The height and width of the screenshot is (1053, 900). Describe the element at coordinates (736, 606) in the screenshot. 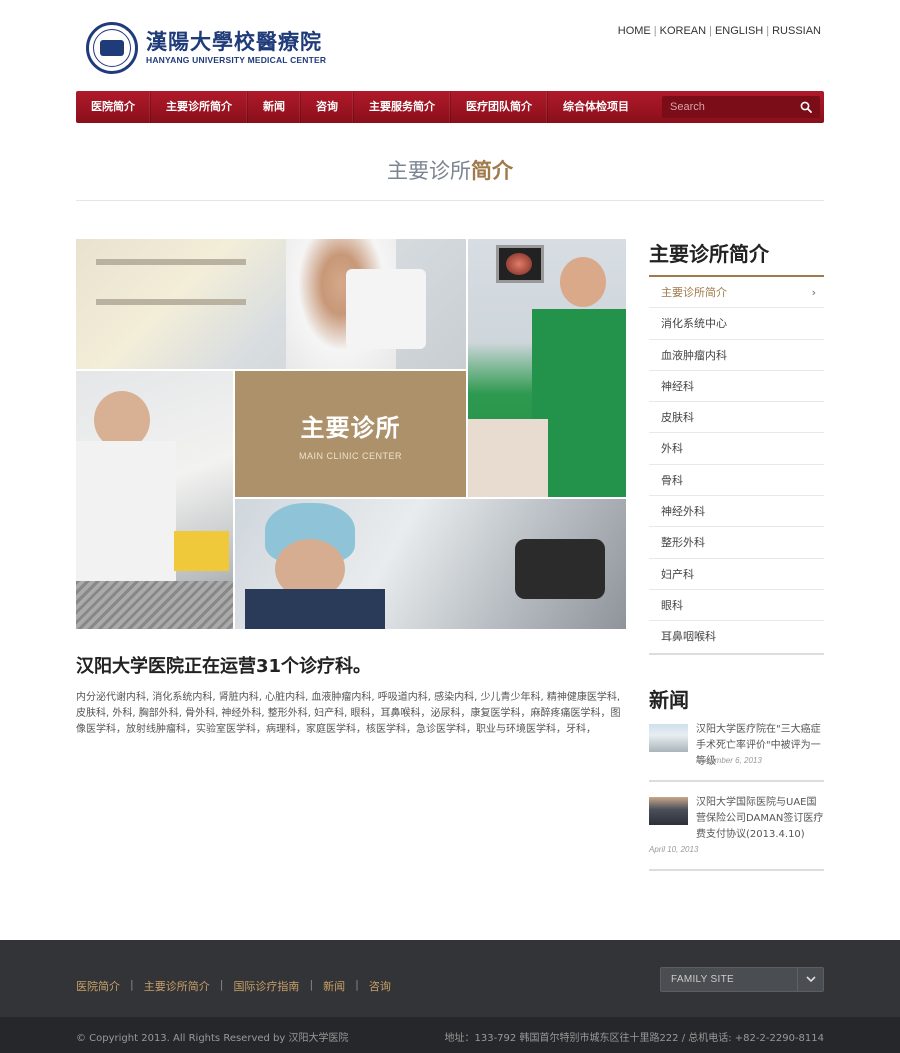

I see `sidebar-item-ophthalmology: 眼科` at that location.